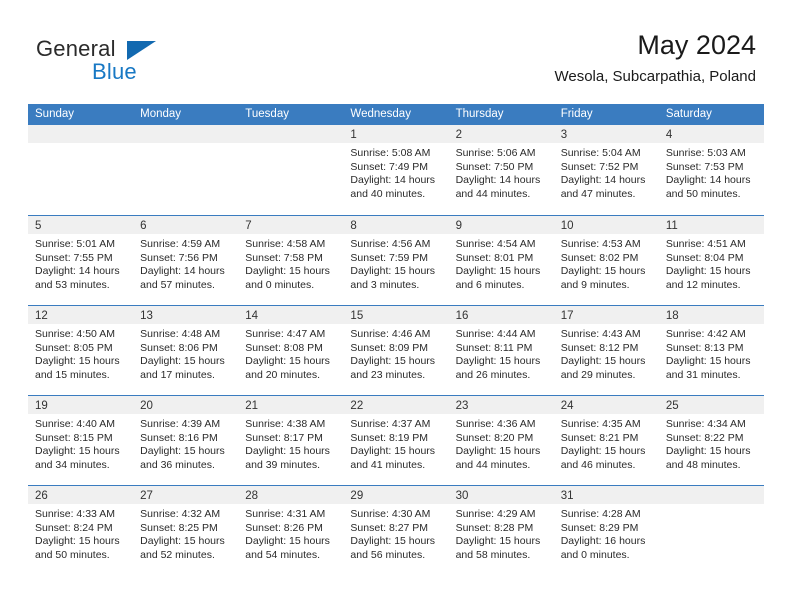 The image size is (792, 612). Describe the element at coordinates (75, 424) in the screenshot. I see `sunrise-text: Sunrise: 4:40 AM` at that location.